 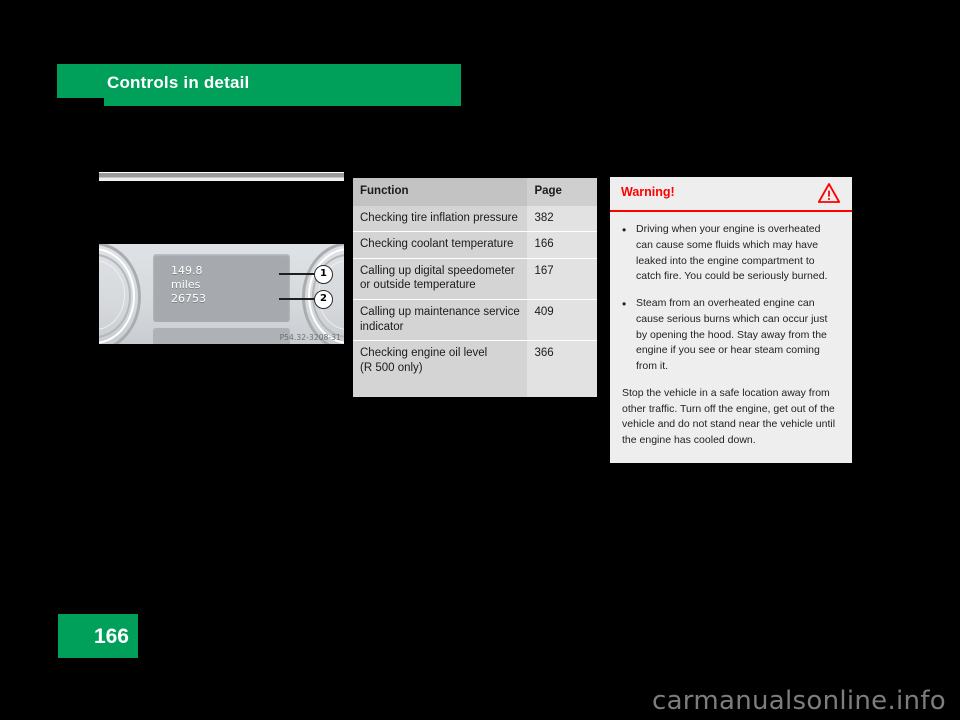 I want to click on chapter-header-tab, so click(x=80, y=81).